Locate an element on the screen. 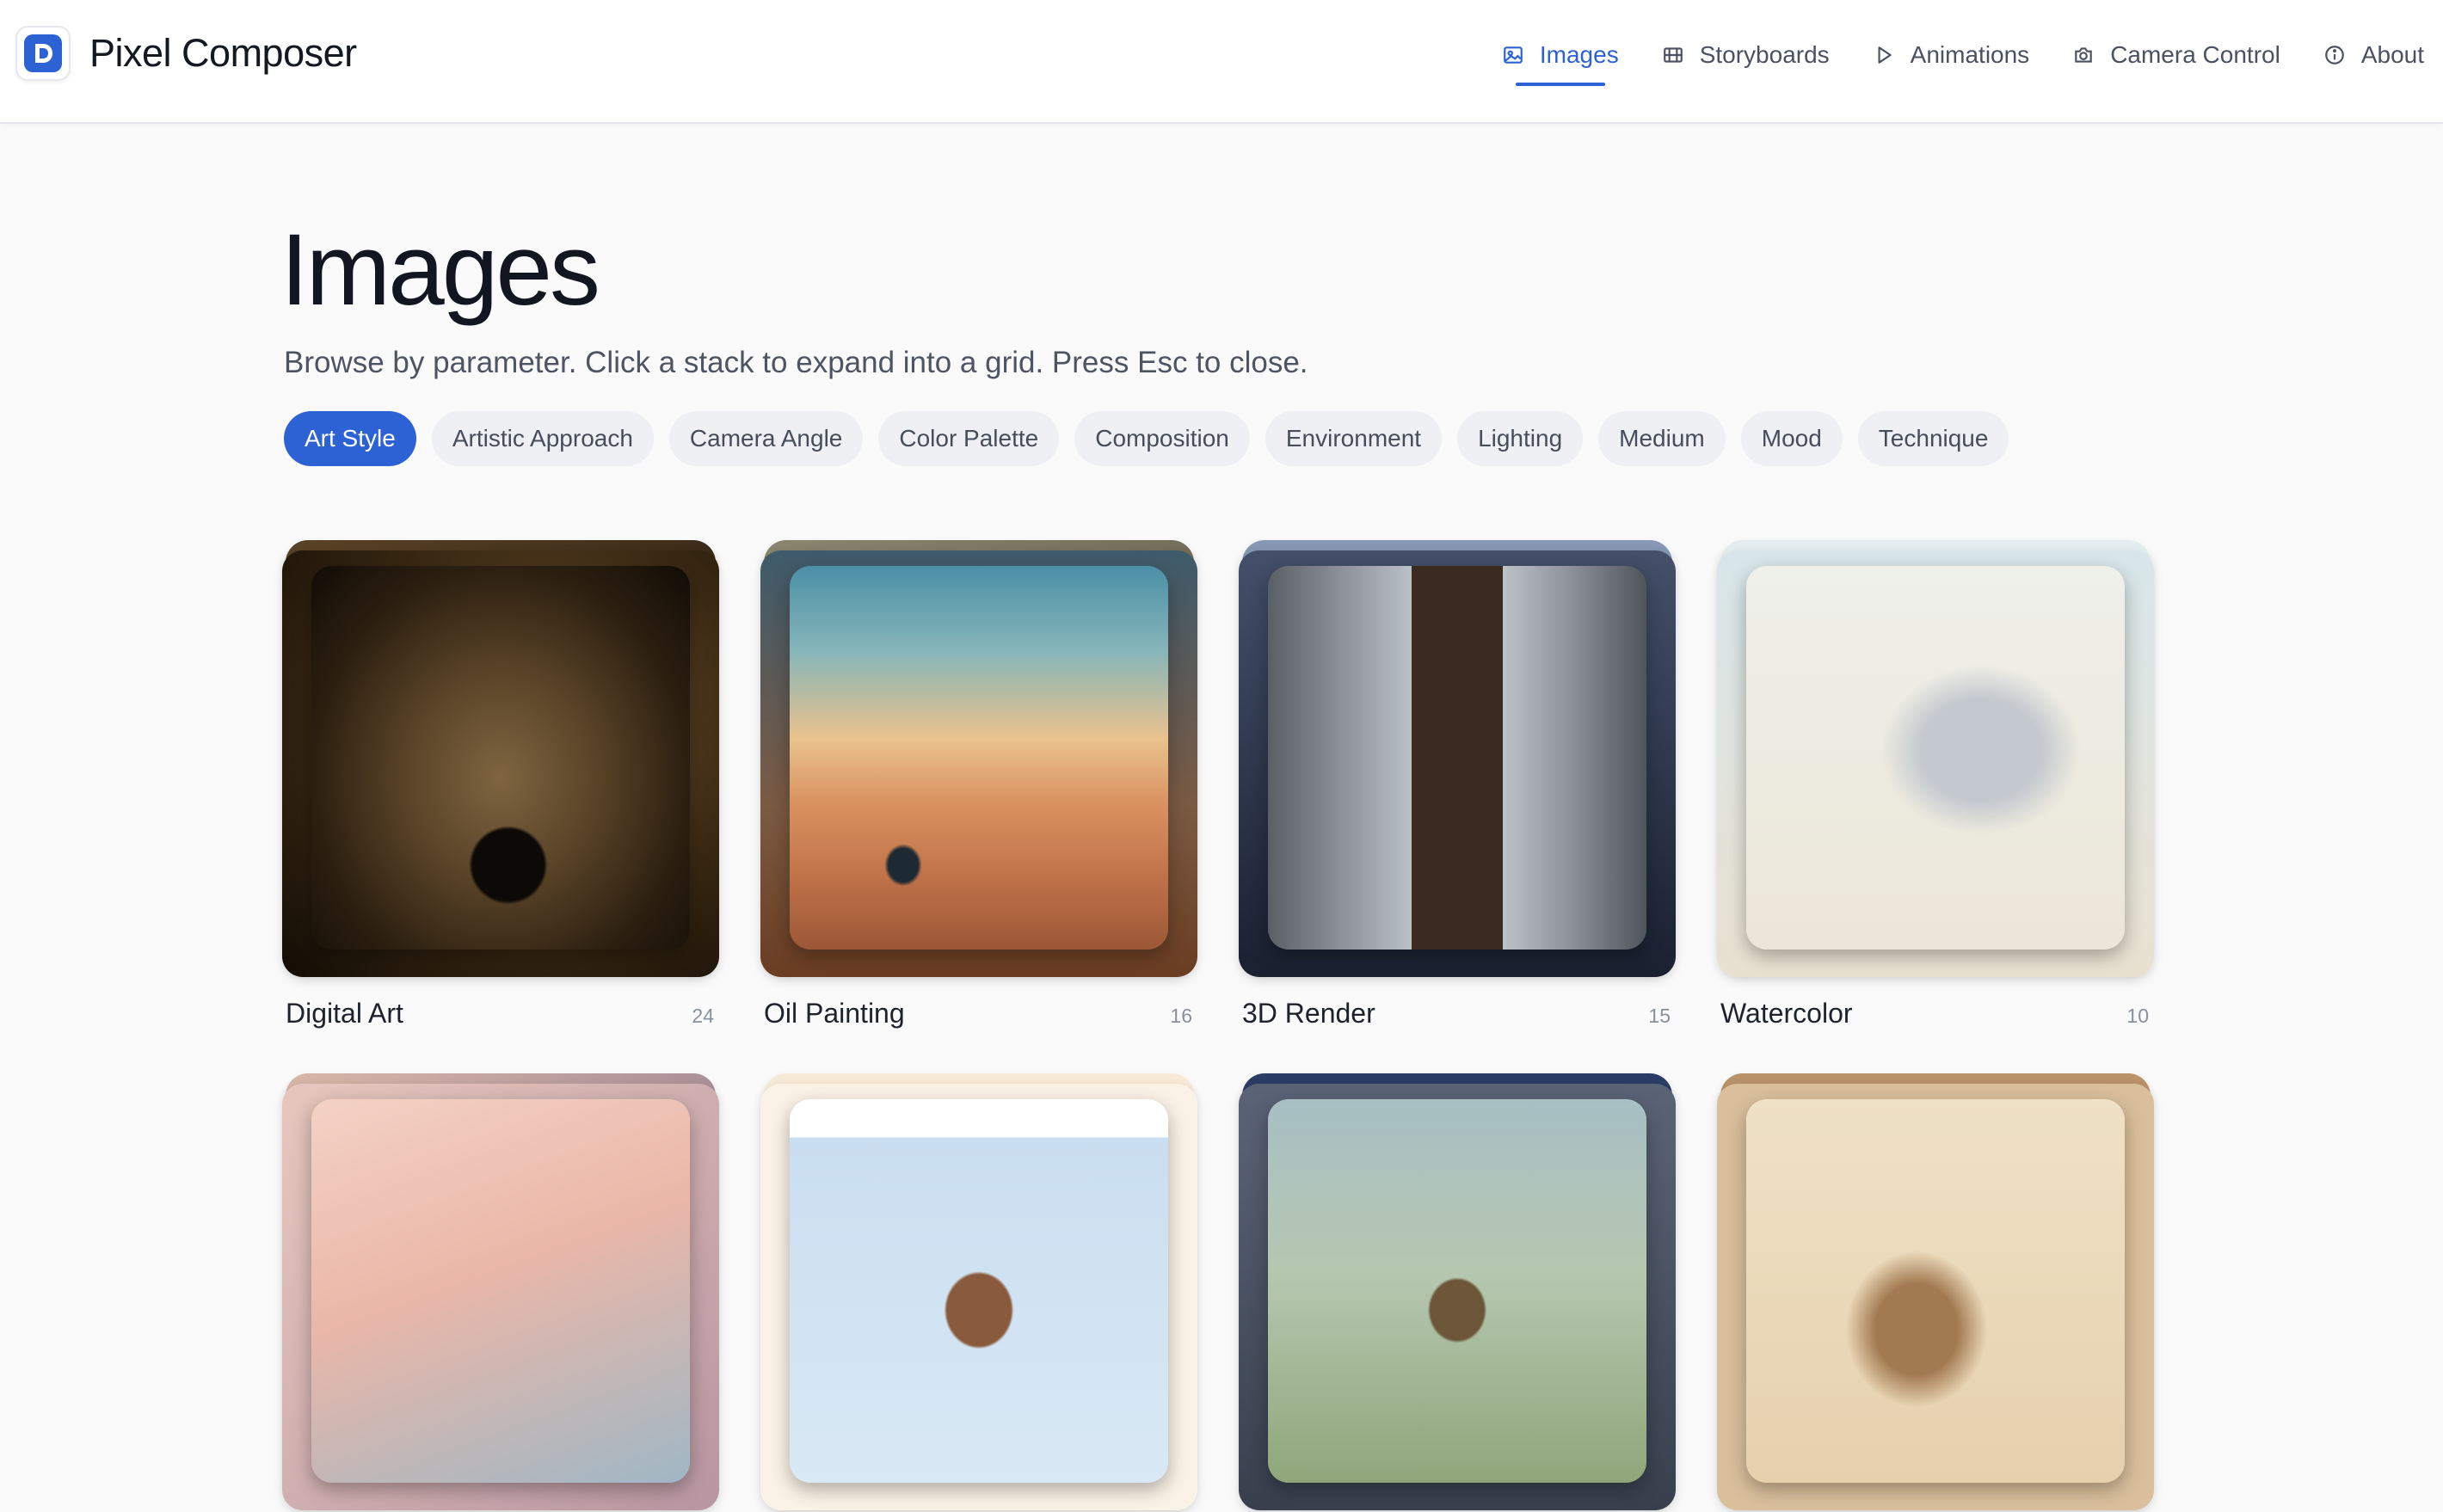 The image size is (2443, 1512). nav-item-animations: Animations is located at coordinates (1951, 55).